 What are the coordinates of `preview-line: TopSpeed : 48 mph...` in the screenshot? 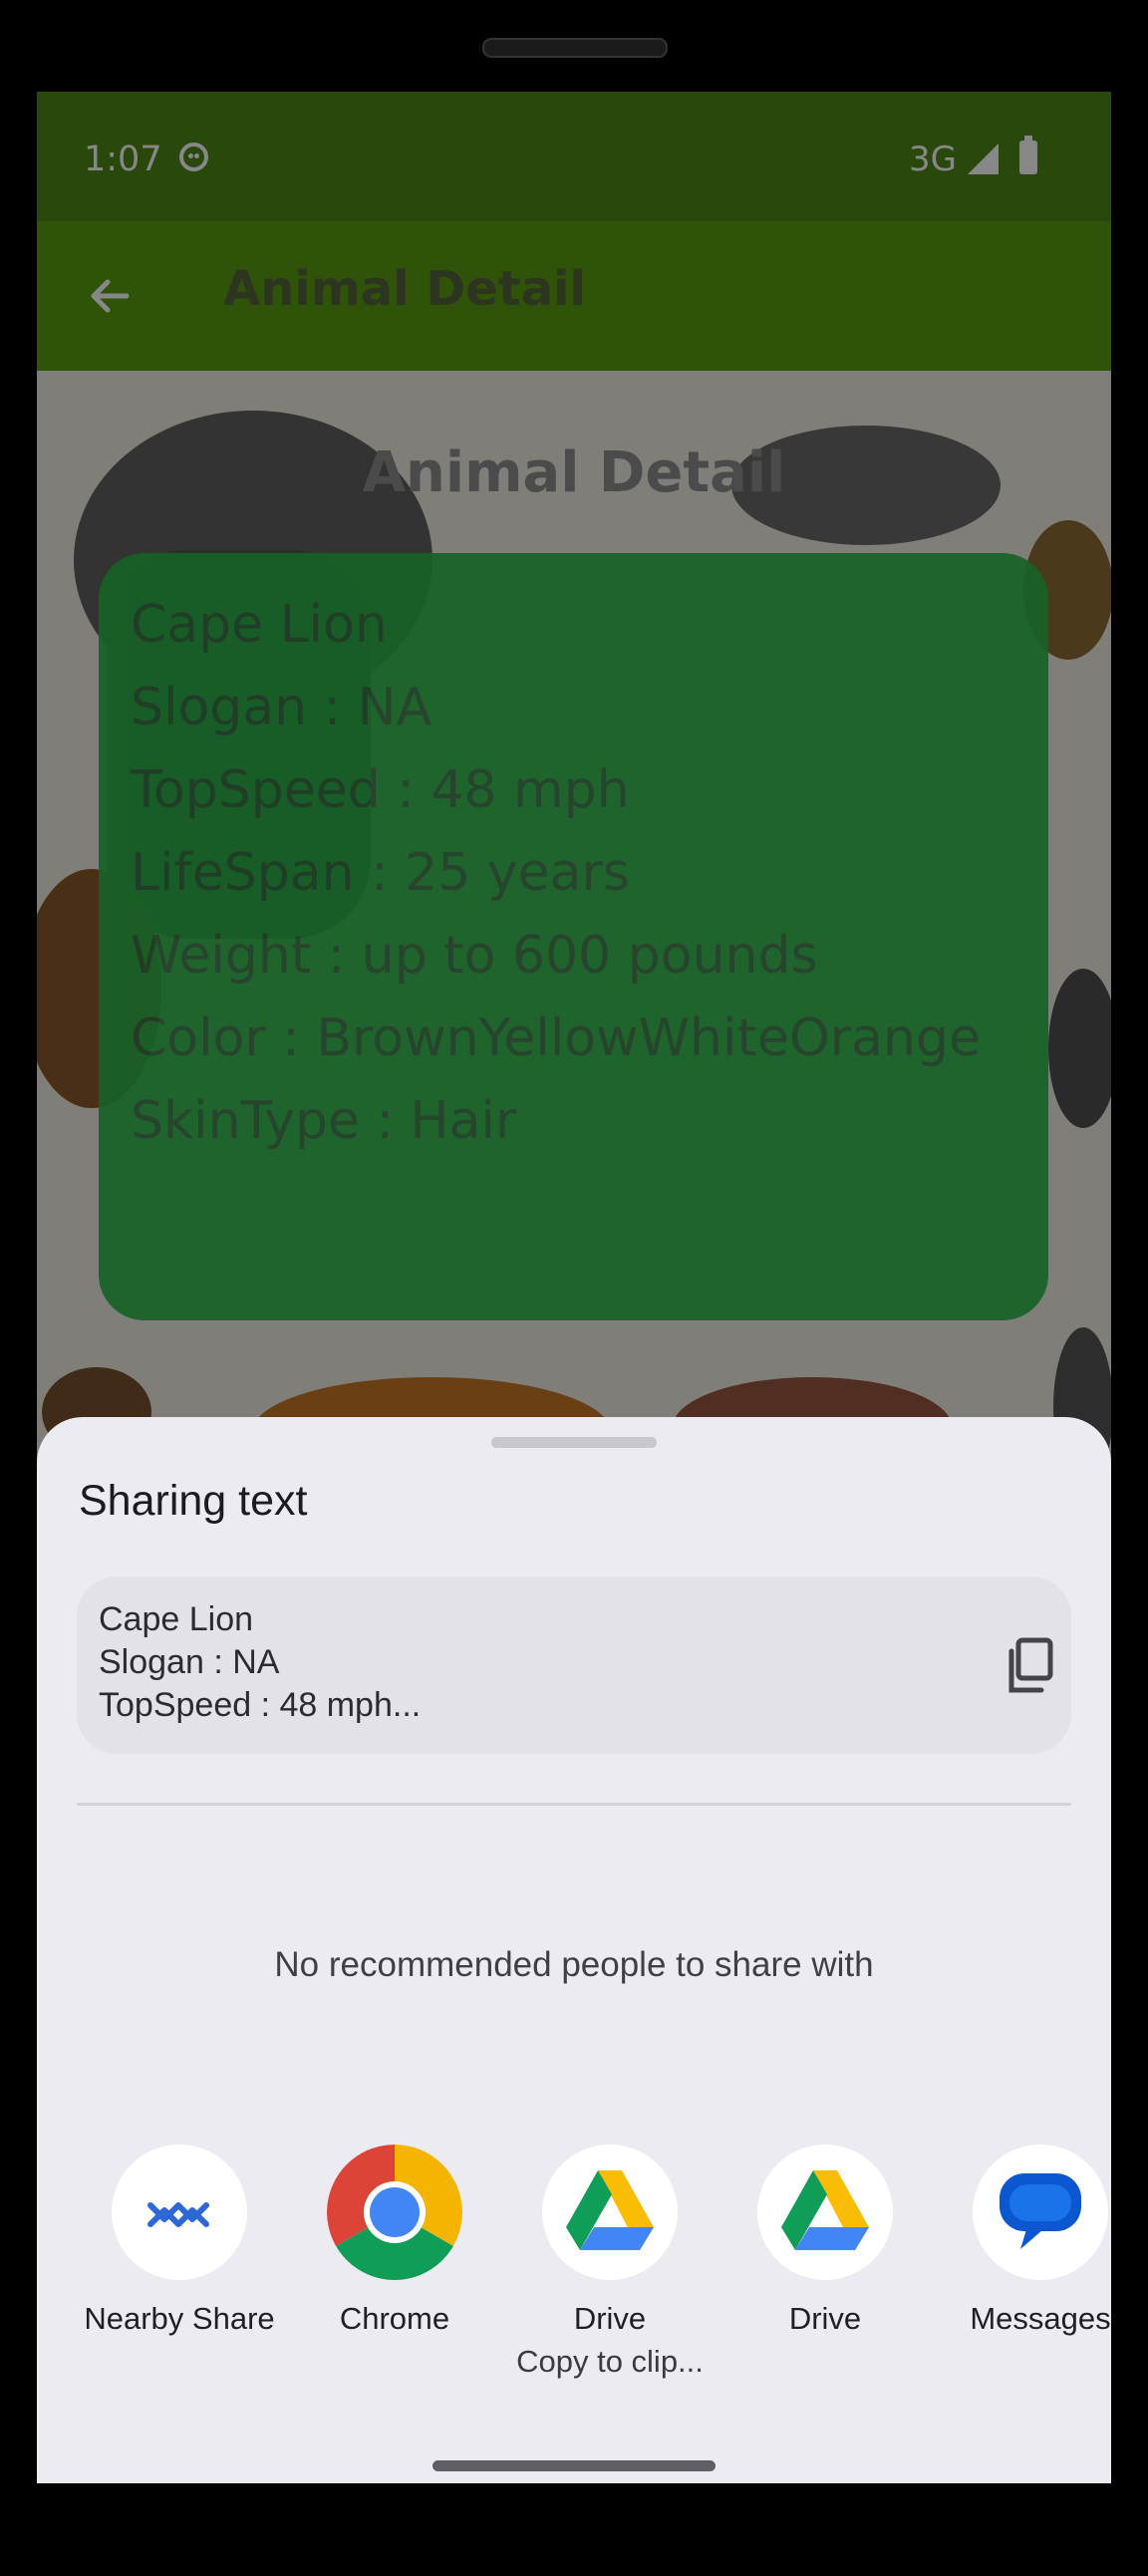 It's located at (260, 1705).